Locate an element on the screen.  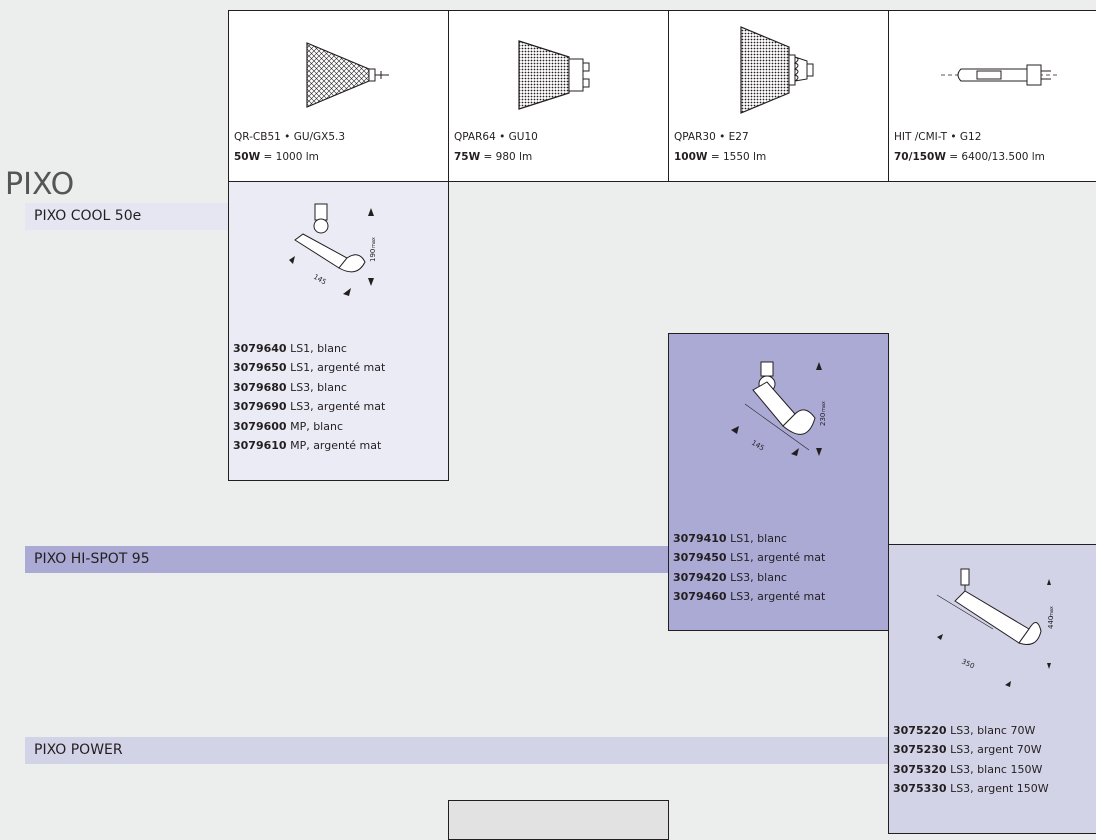
lamp-rating-par16: 75W = 980 lm is located at coordinates (493, 157).